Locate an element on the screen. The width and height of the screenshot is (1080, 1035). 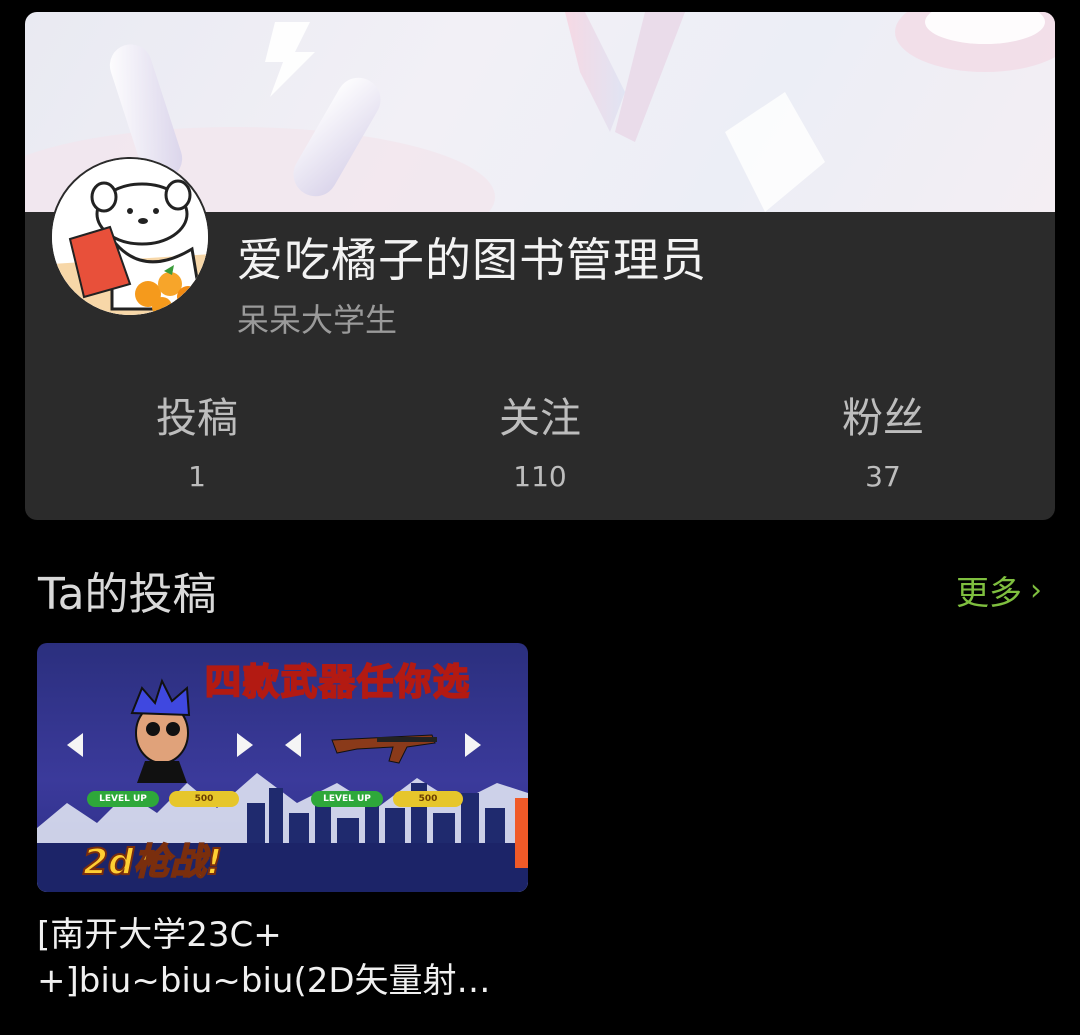
prev-character-icon is located at coordinates (75, 745).